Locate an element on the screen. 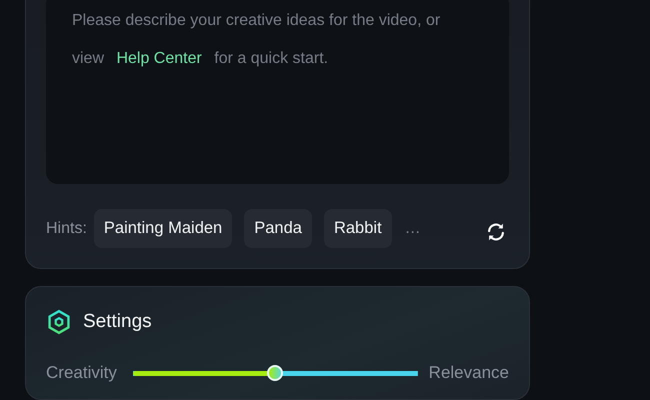 This screenshot has height=400, width=650. placeholder-text: Please describe your creative ideas for the video, or view Help Center for a quick start. is located at coordinates (257, 40).